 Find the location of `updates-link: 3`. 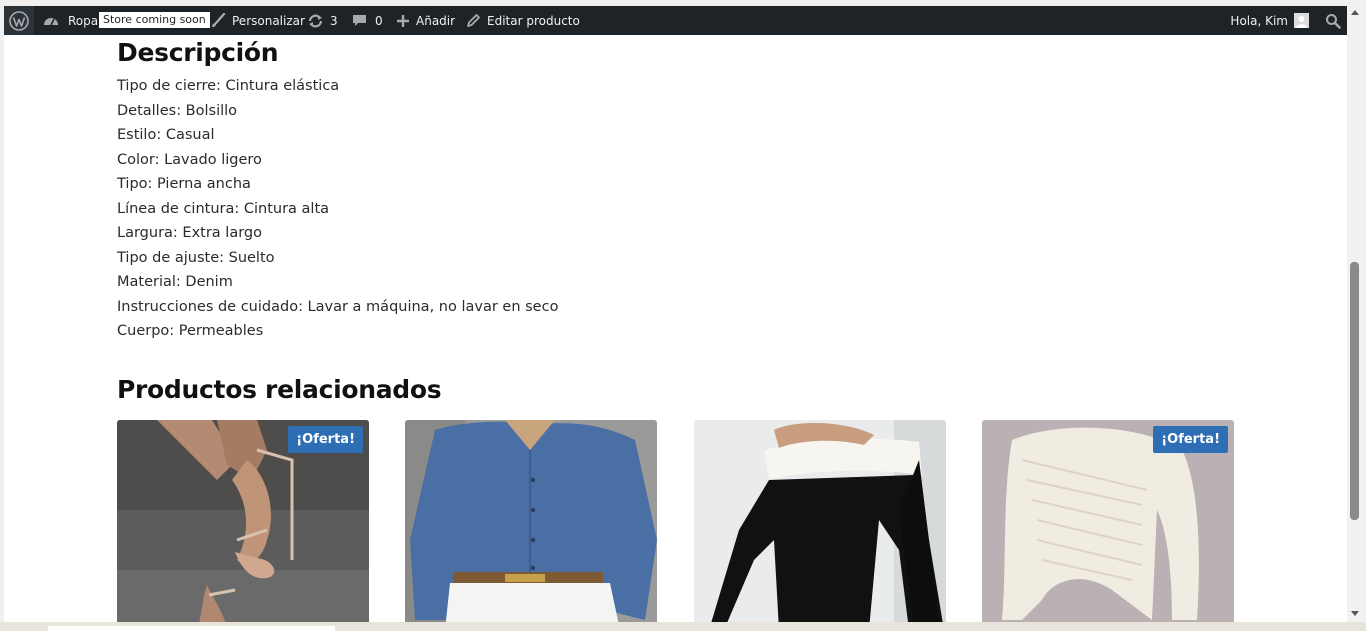

updates-link: 3 is located at coordinates (322, 20).